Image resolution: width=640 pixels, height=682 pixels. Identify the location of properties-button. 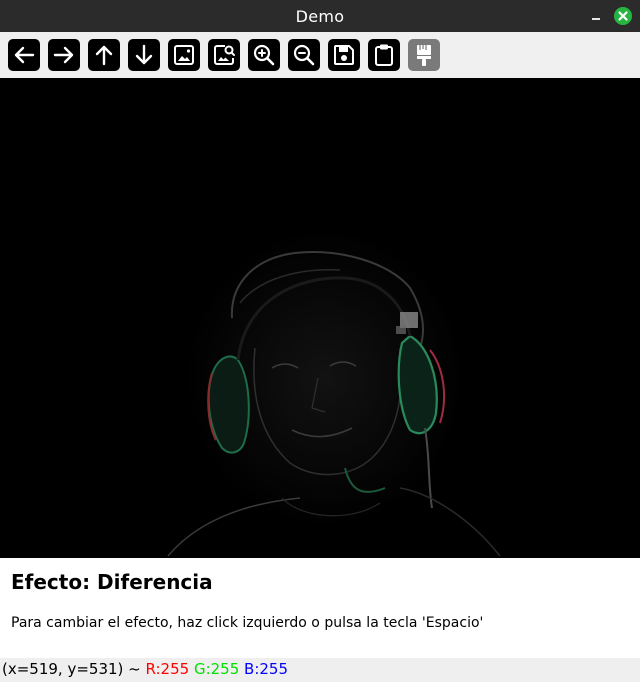
(424, 55).